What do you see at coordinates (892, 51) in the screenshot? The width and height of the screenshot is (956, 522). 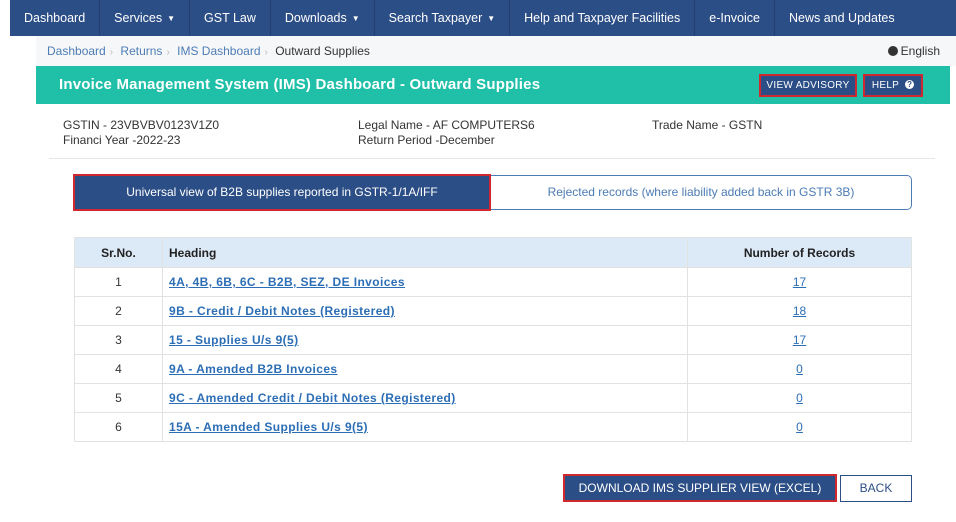 I see `globe-icon` at bounding box center [892, 51].